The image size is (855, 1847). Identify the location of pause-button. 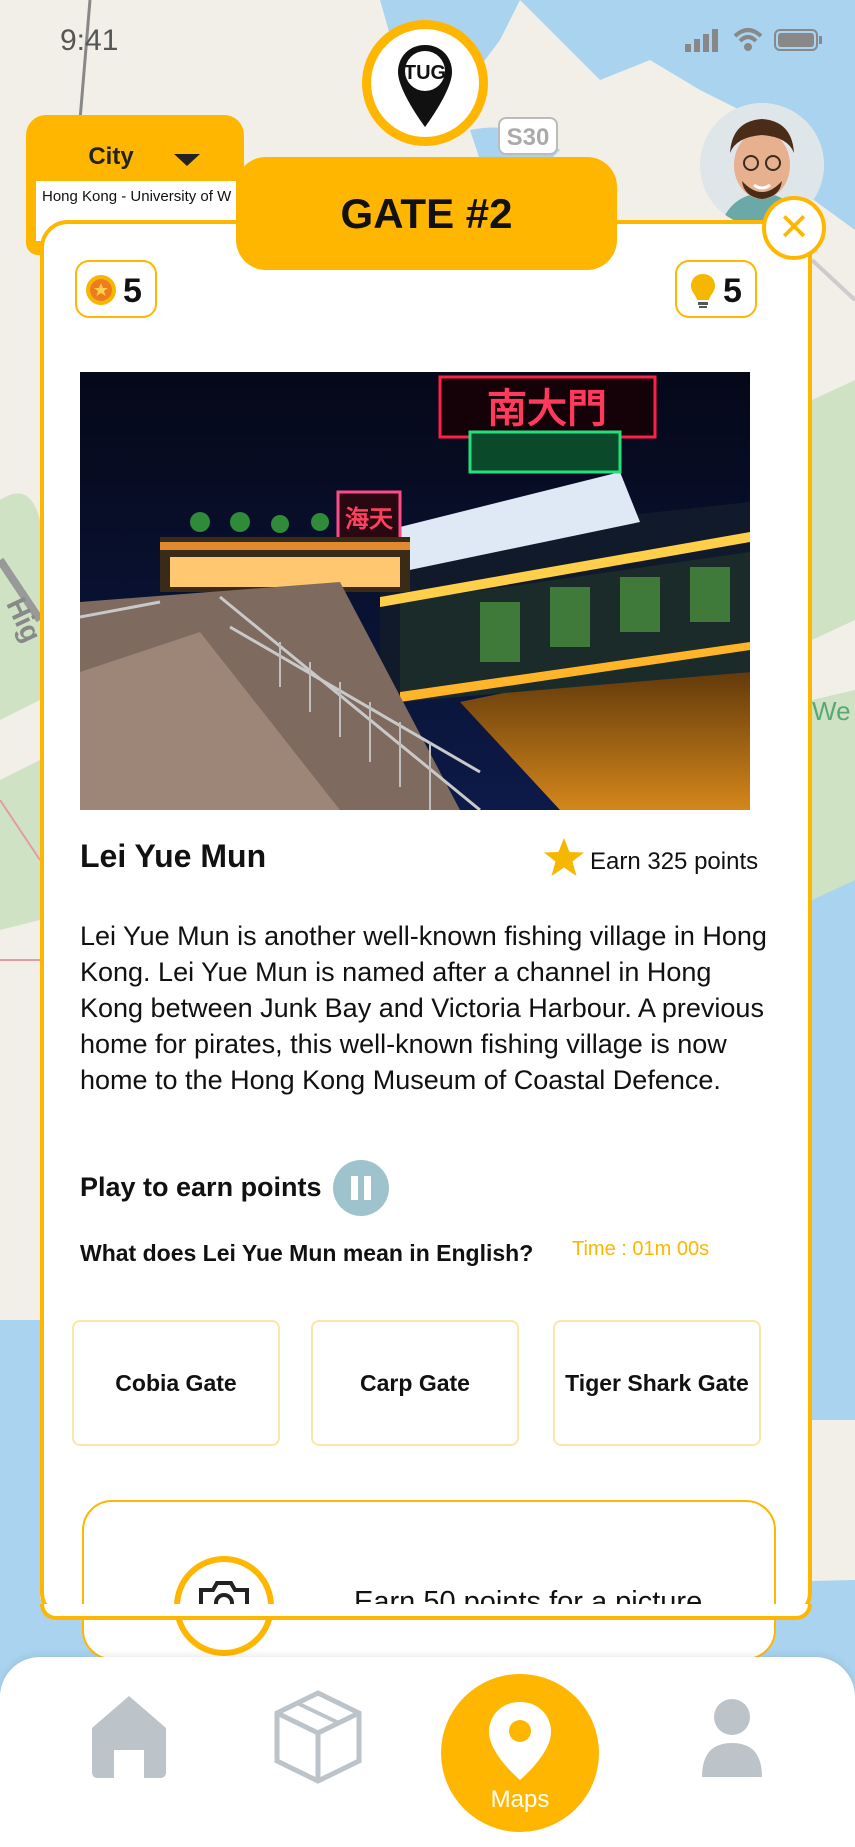
(361, 1188).